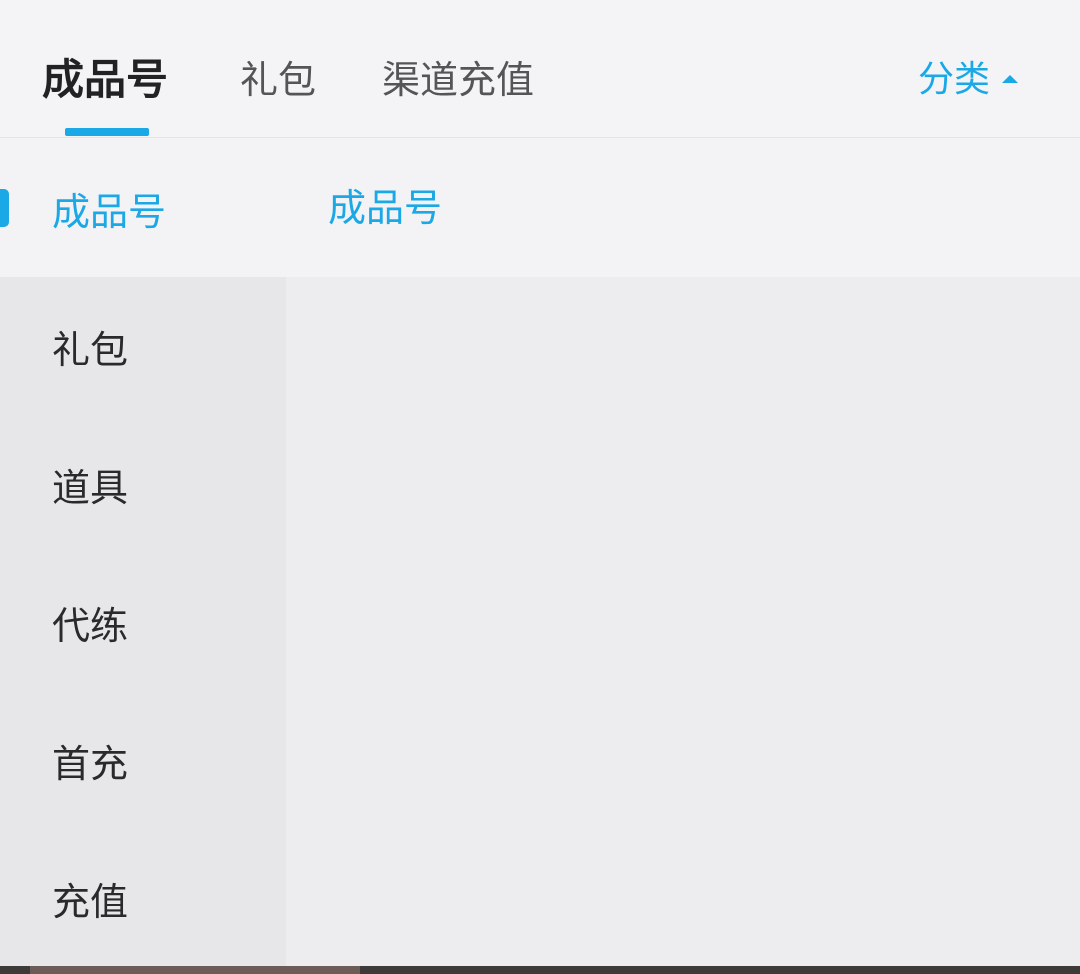 This screenshot has height=974, width=1080. Describe the element at coordinates (105, 80) in the screenshot. I see `tab-finished-accounts: 成品号` at that location.